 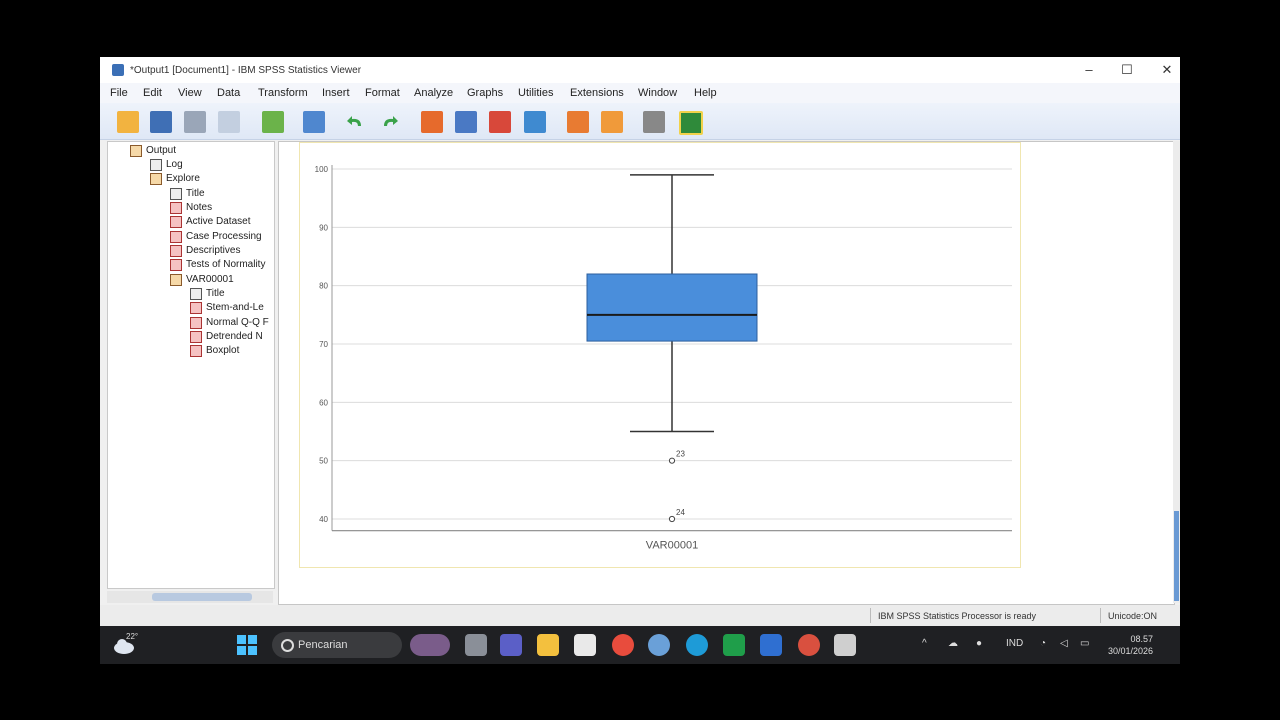 I want to click on taskbar-search: Pencarian, so click(x=337, y=645).